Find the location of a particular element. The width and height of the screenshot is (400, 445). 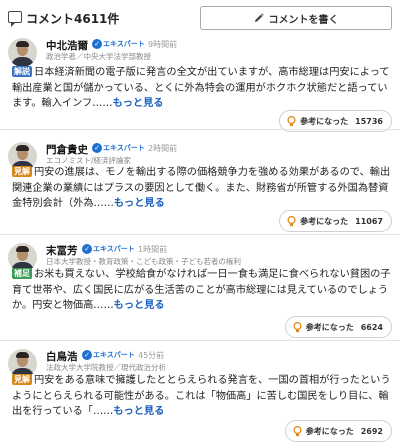

helpful-count: 6624 is located at coordinates (371, 327).